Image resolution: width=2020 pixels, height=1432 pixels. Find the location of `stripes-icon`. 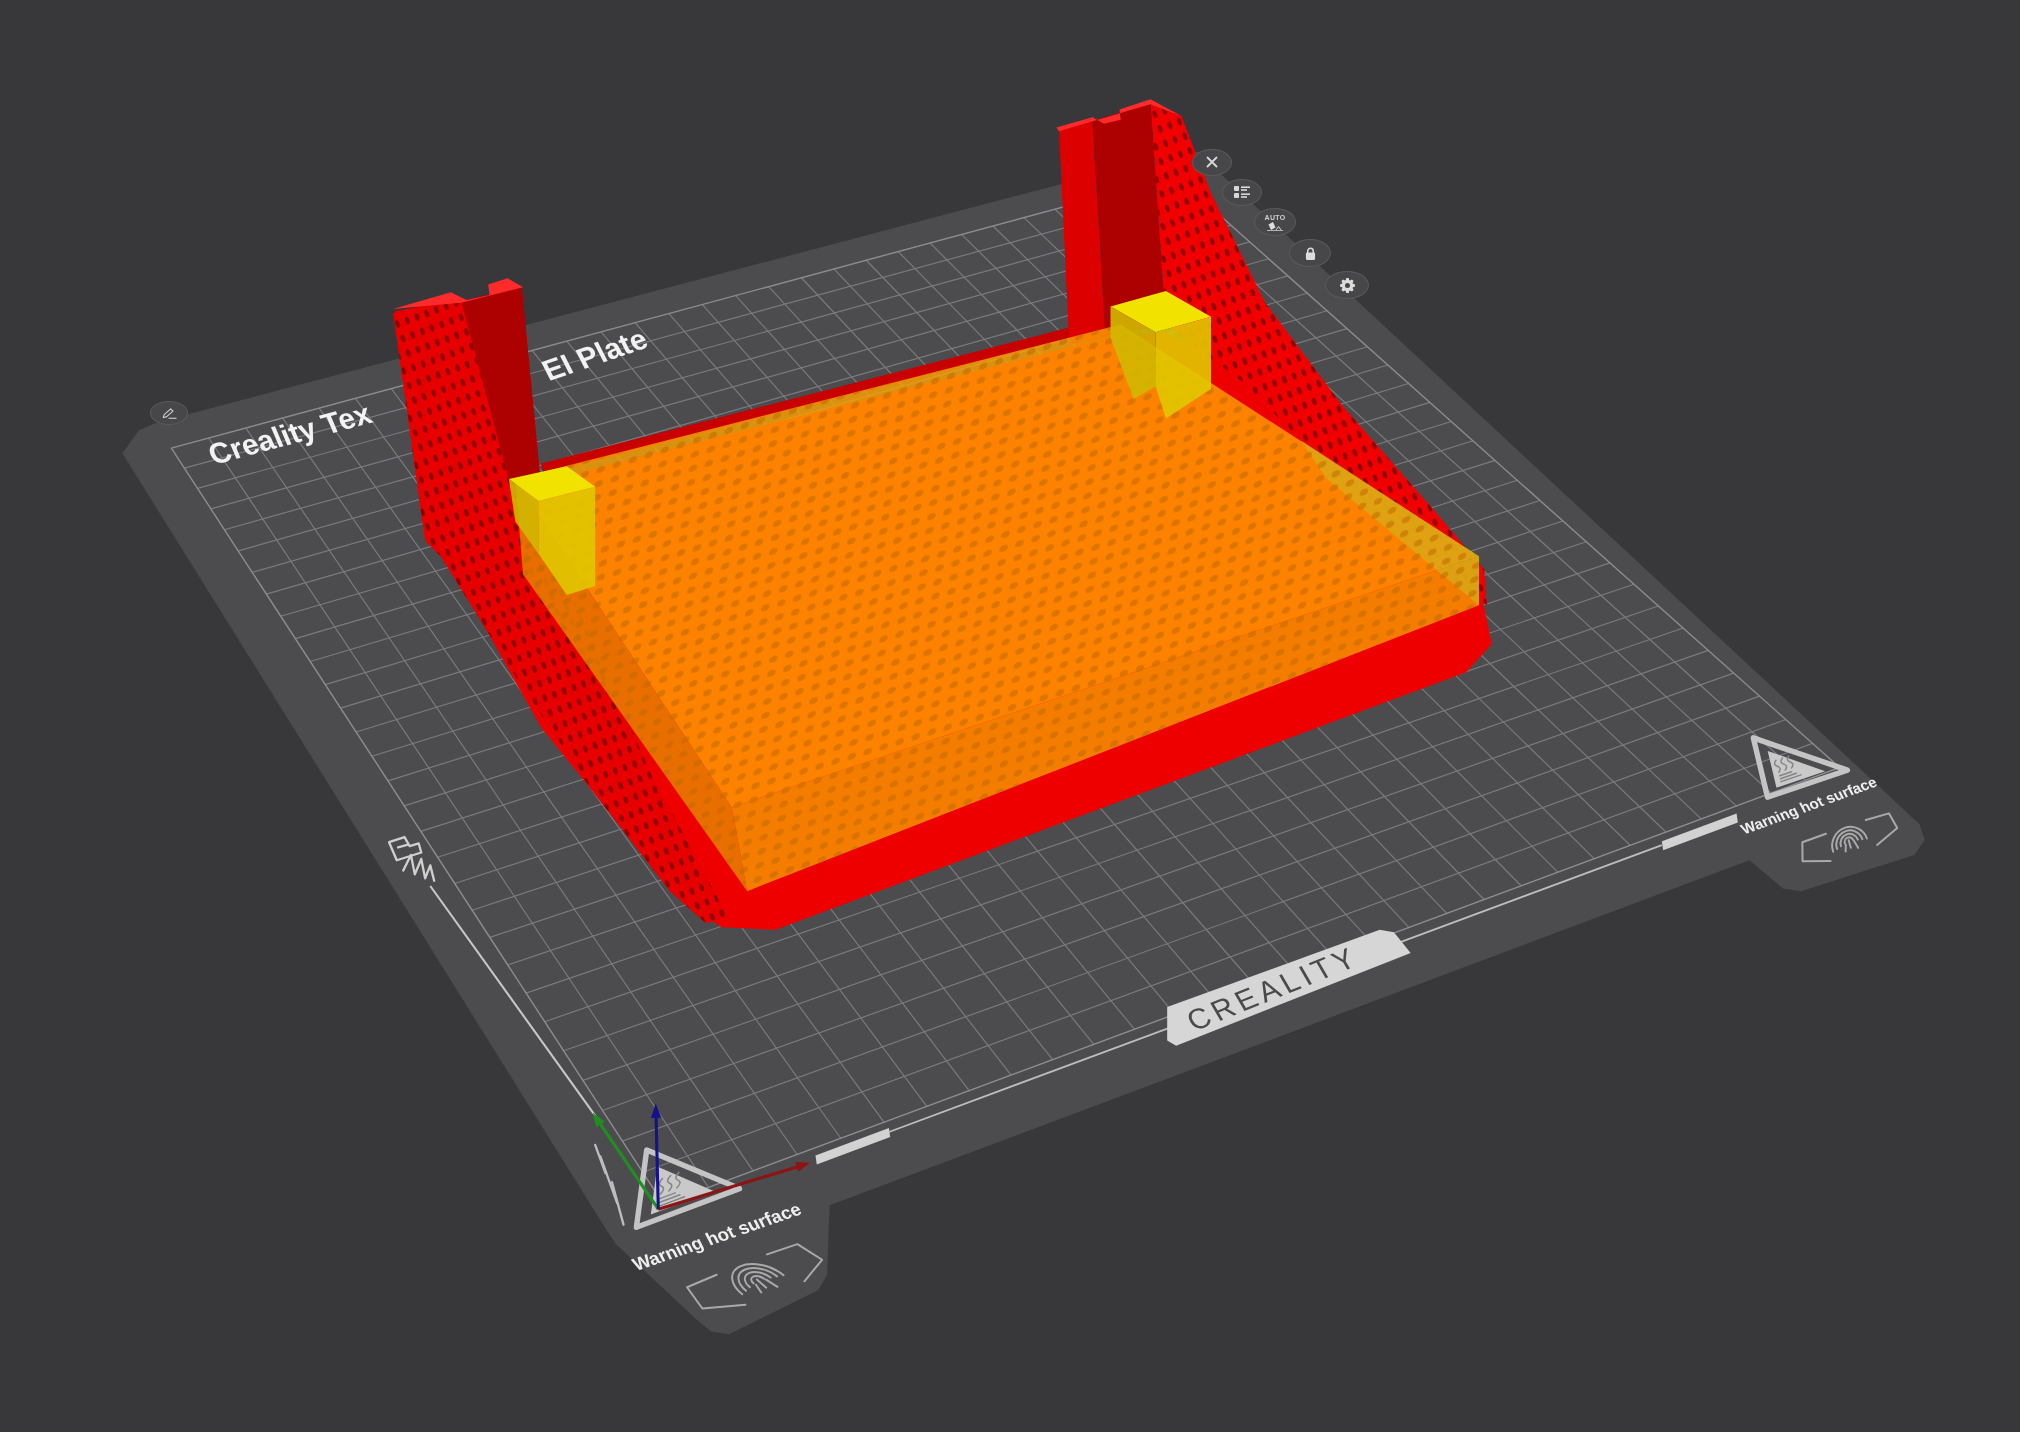

stripes-icon is located at coordinates (609, 1184).